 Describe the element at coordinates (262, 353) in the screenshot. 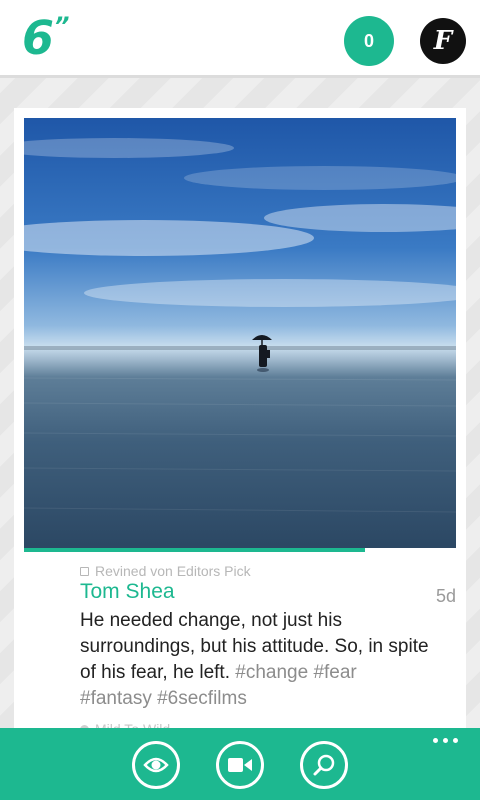

I see `figure-with-umbrella` at that location.